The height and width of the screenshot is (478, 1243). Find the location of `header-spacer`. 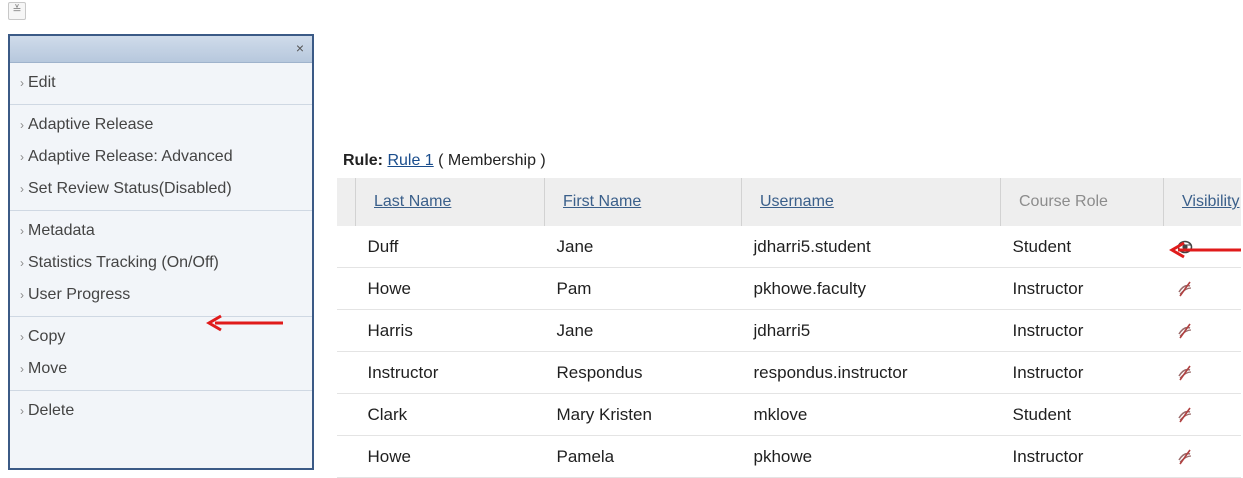

header-spacer is located at coordinates (346, 202).